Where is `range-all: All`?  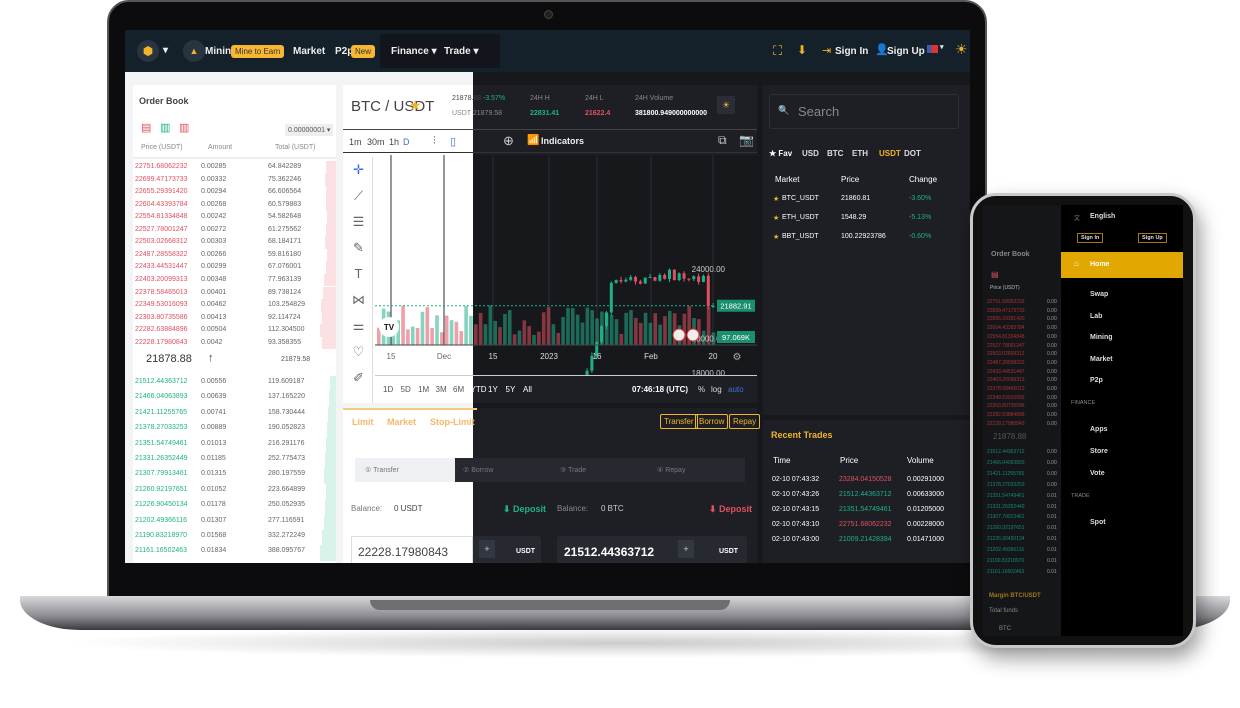 range-all: All is located at coordinates (527, 389).